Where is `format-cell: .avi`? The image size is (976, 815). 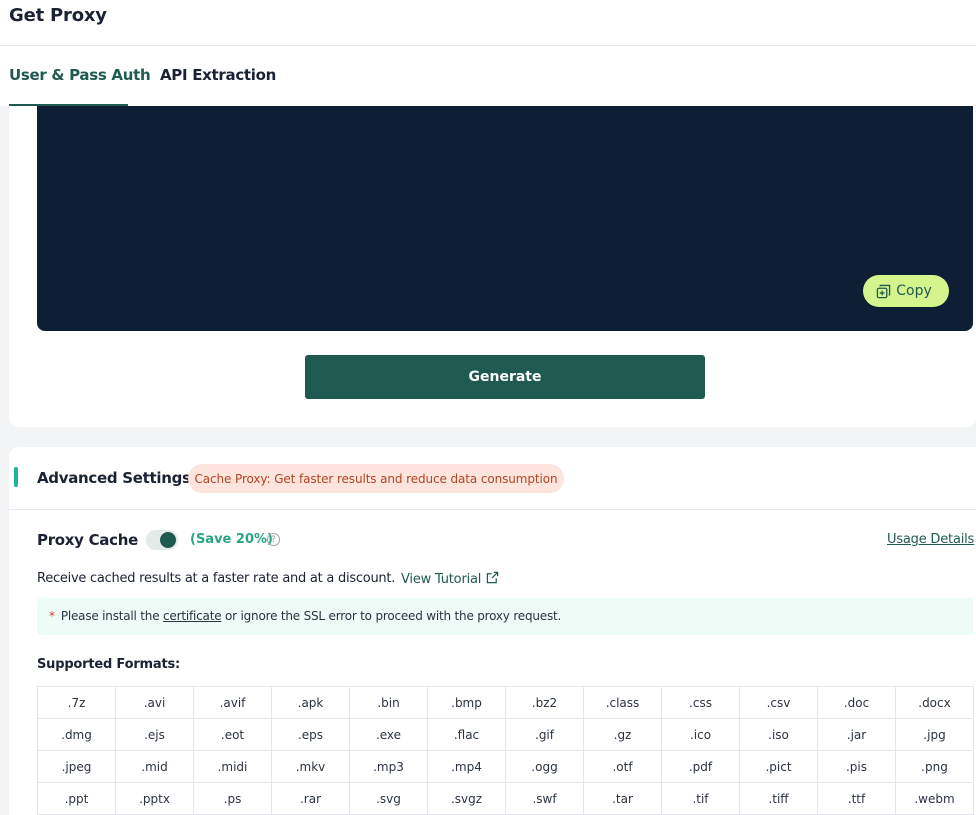
format-cell: .avi is located at coordinates (155, 703).